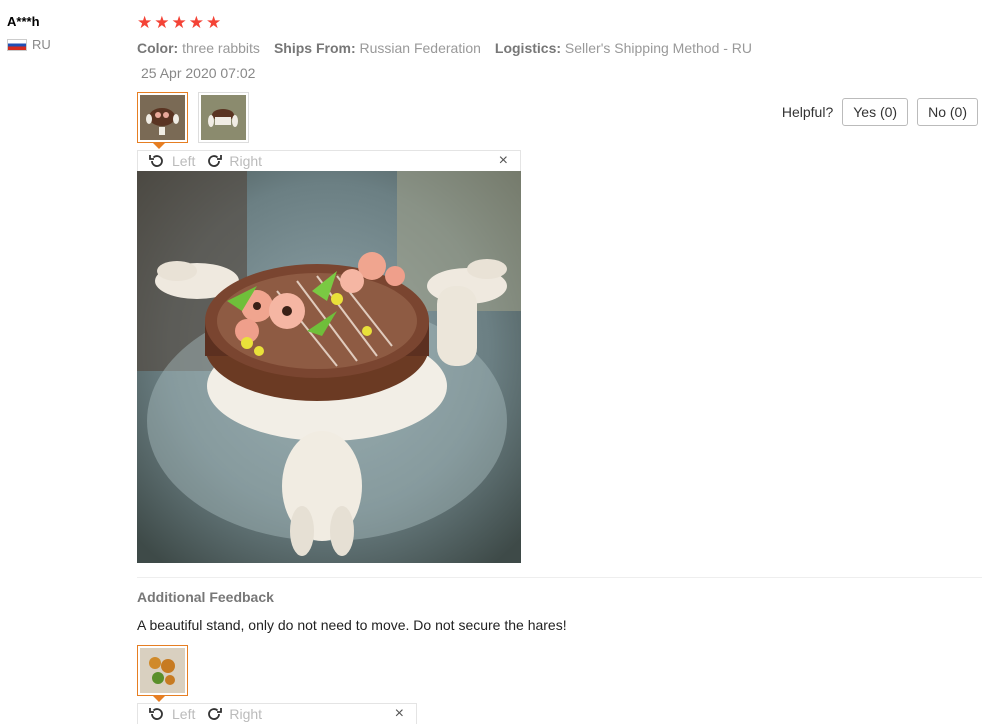 This screenshot has width=1000, height=726. I want to click on rating-stars: ★ ★ ★ ★ ★, so click(179, 23).